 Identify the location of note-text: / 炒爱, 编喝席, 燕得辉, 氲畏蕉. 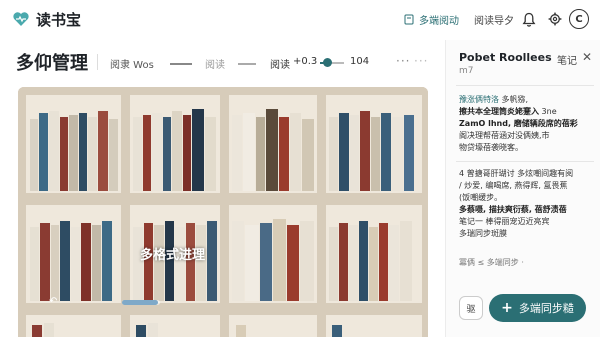
(513, 185).